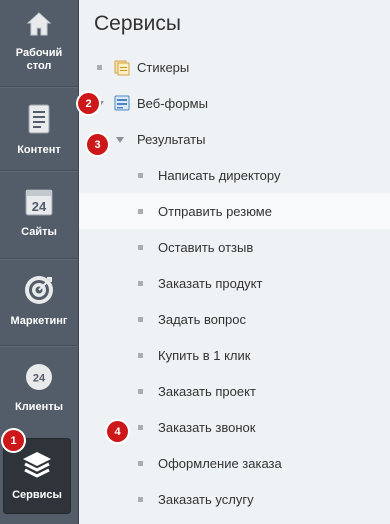  I want to click on sidebar-item-label: Сервисы, so click(37, 495).